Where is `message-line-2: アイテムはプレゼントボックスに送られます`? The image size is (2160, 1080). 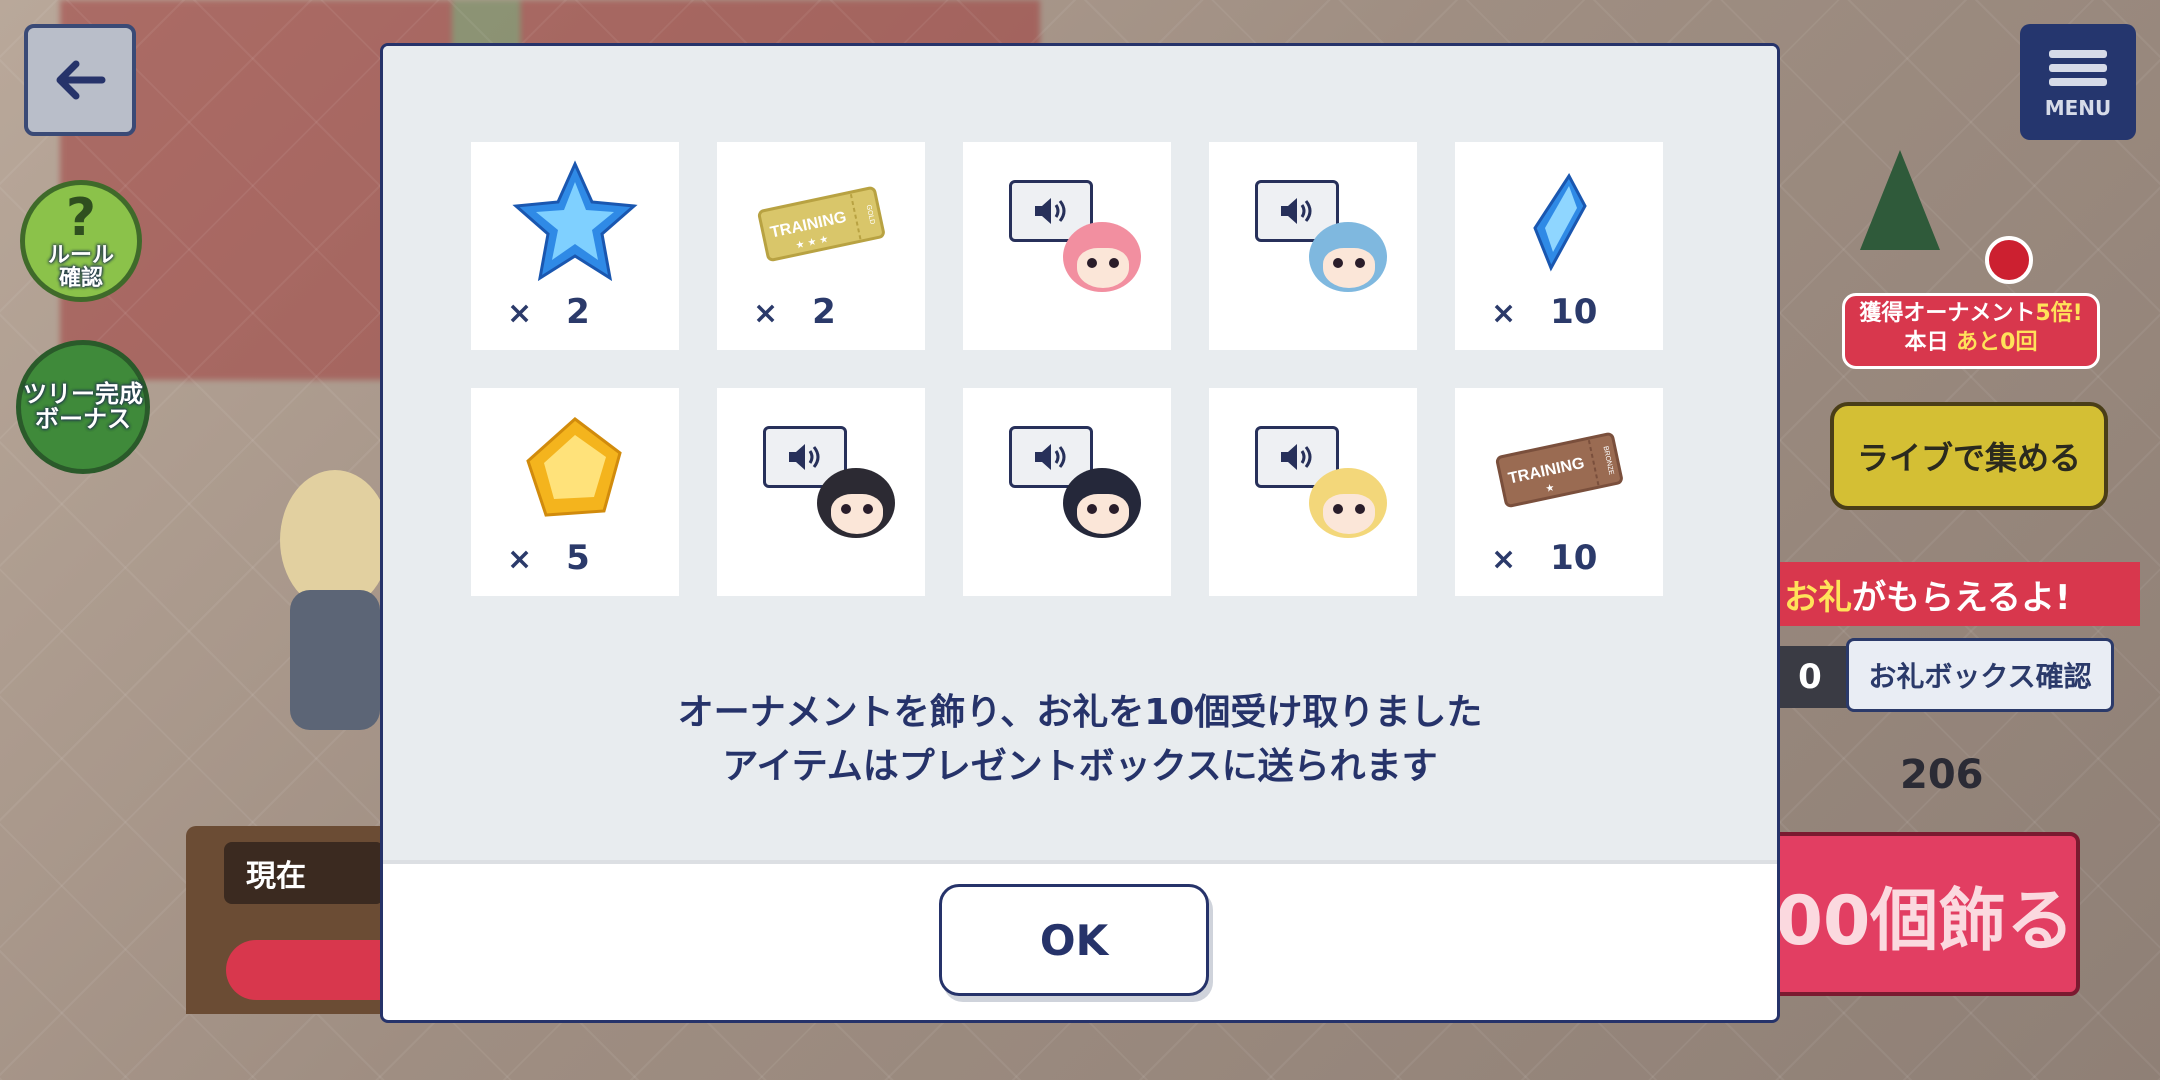 message-line-2: アイテムはプレゼントボックスに送られます is located at coordinates (1080, 766).